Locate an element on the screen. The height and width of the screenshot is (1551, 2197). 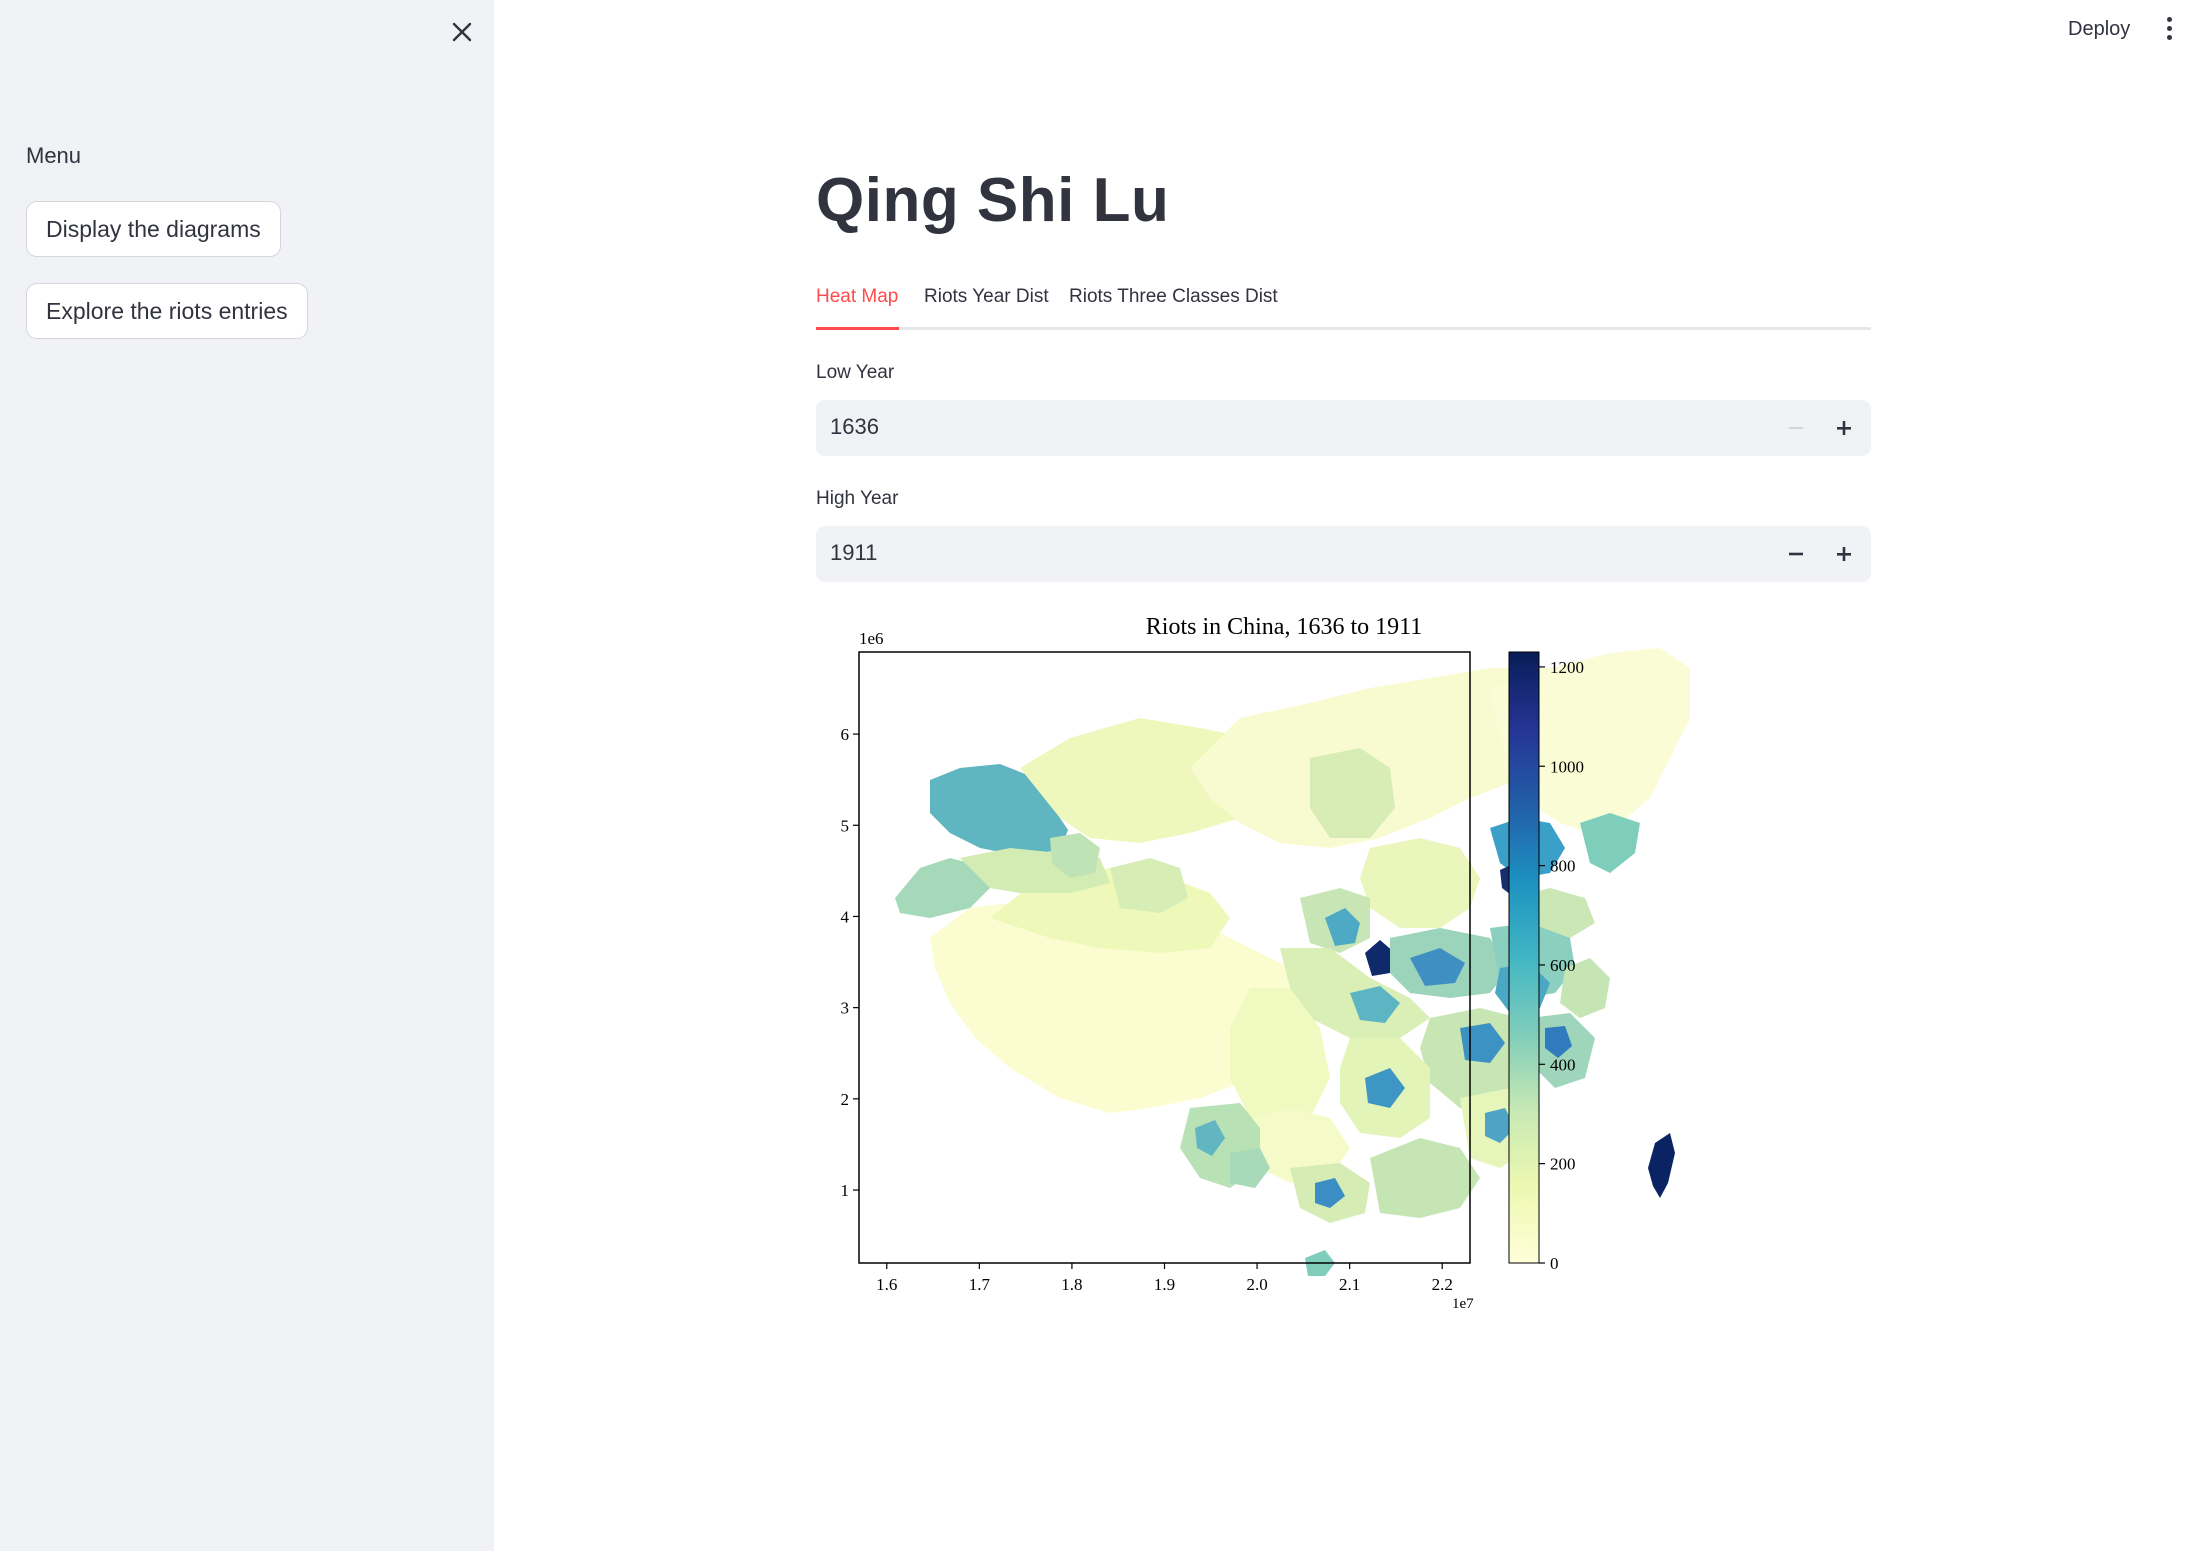
chart-title: Riots in China, 1636 to 1911 is located at coordinates (1284, 627).